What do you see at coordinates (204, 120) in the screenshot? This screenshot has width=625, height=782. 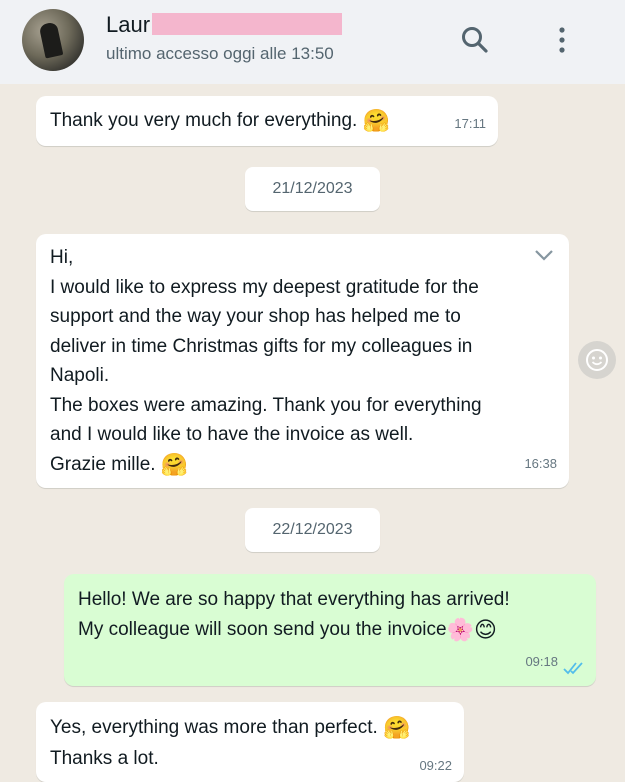 I see `message-text: Thank you very much for everything.` at bounding box center [204, 120].